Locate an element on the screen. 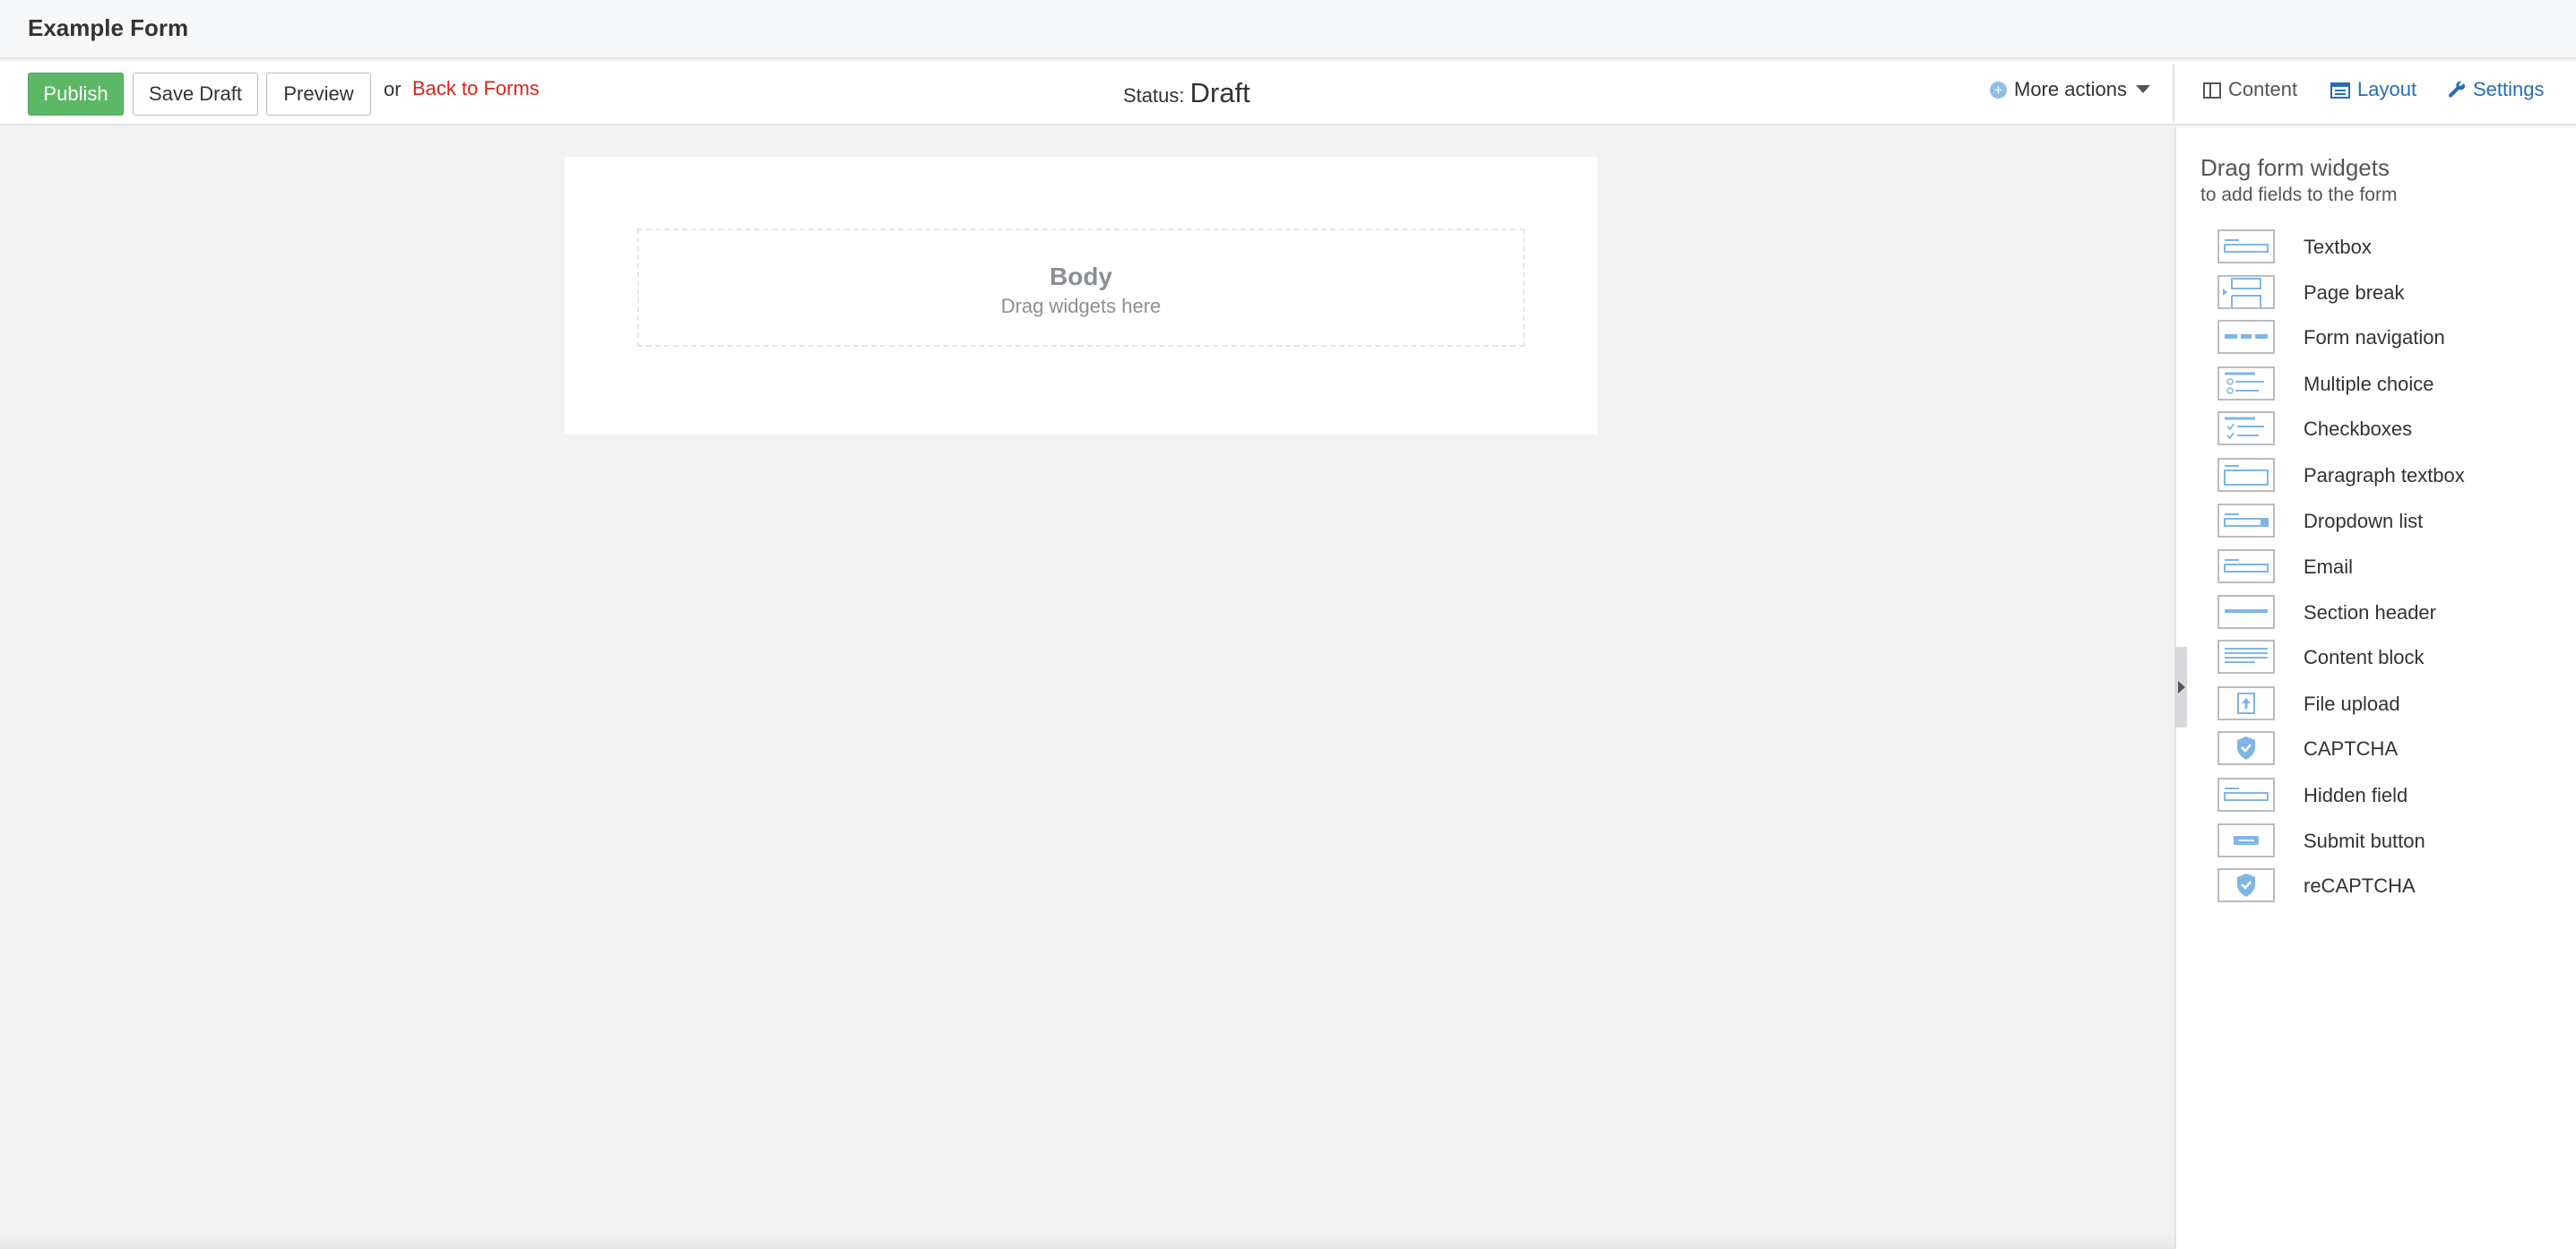  form-navigation-icon is located at coordinates (2246, 337).